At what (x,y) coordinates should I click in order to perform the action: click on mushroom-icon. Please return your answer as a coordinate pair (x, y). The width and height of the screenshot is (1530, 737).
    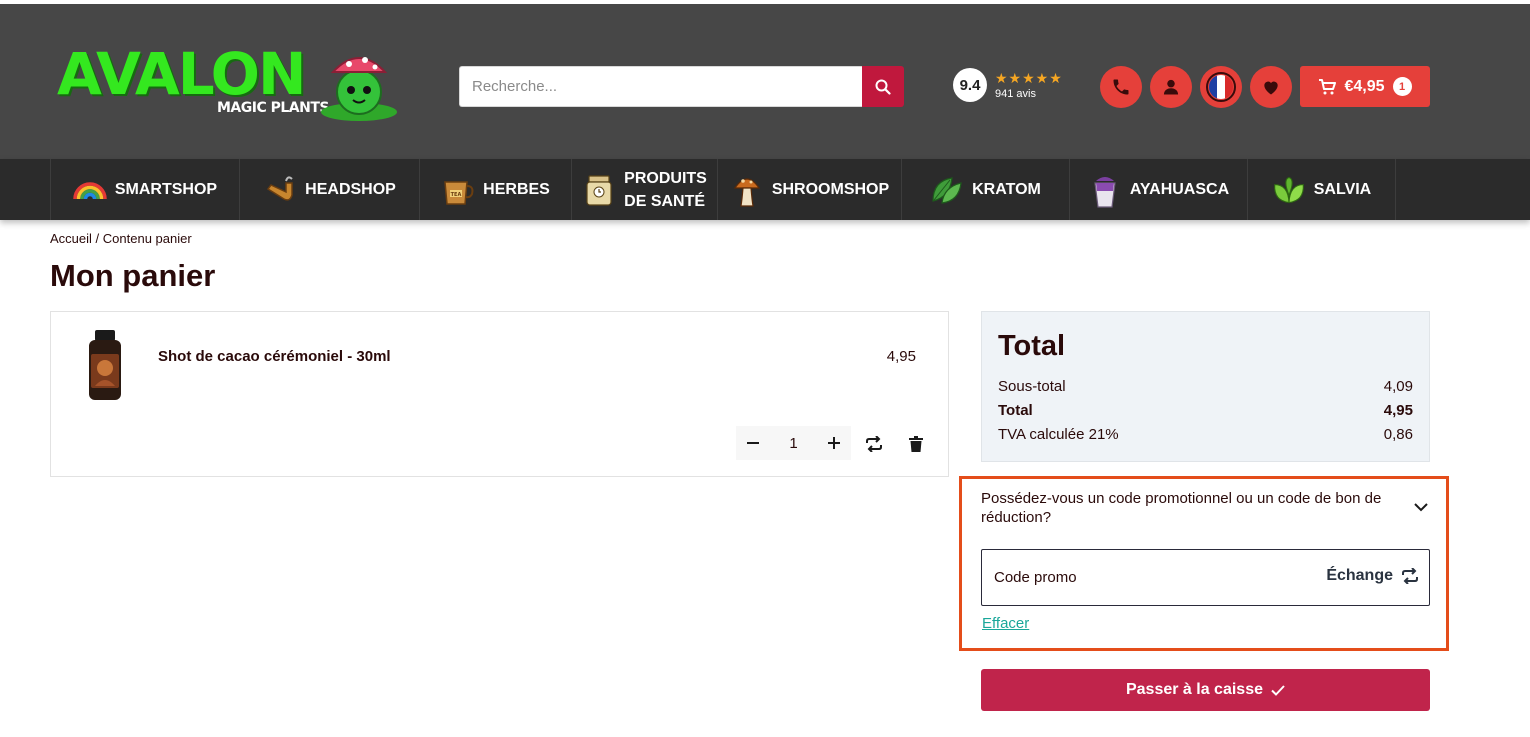
    Looking at the image, I should click on (747, 190).